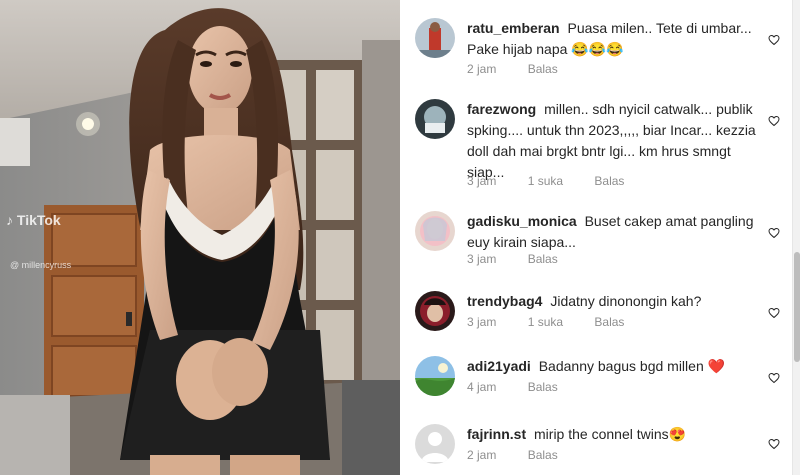  Describe the element at coordinates (610, 434) in the screenshot. I see `comment-text: mirip the connel twins😍` at that location.